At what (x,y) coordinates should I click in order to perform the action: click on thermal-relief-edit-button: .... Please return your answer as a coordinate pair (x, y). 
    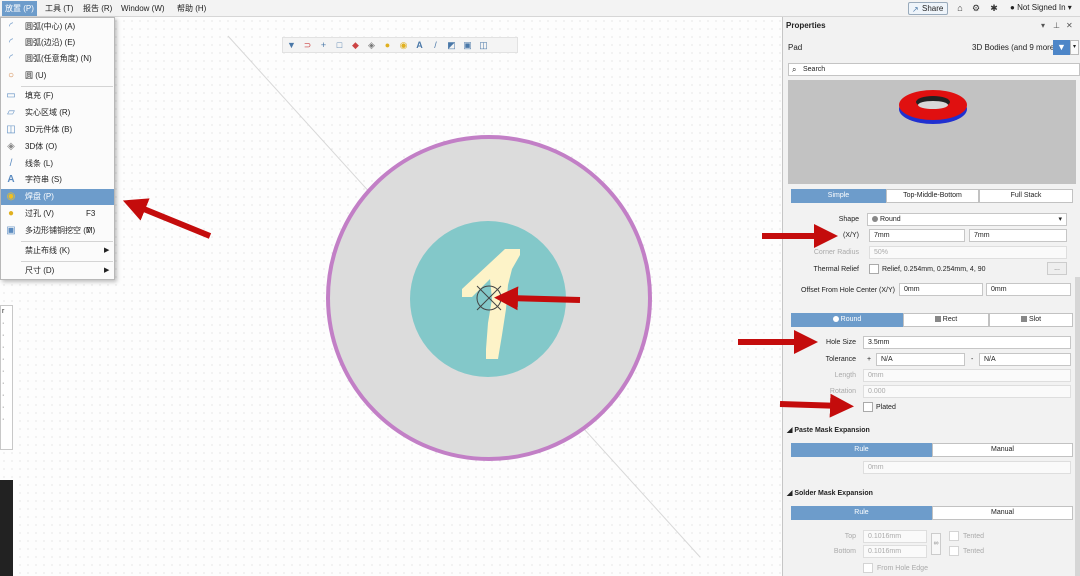
    Looking at the image, I should click on (1057, 268).